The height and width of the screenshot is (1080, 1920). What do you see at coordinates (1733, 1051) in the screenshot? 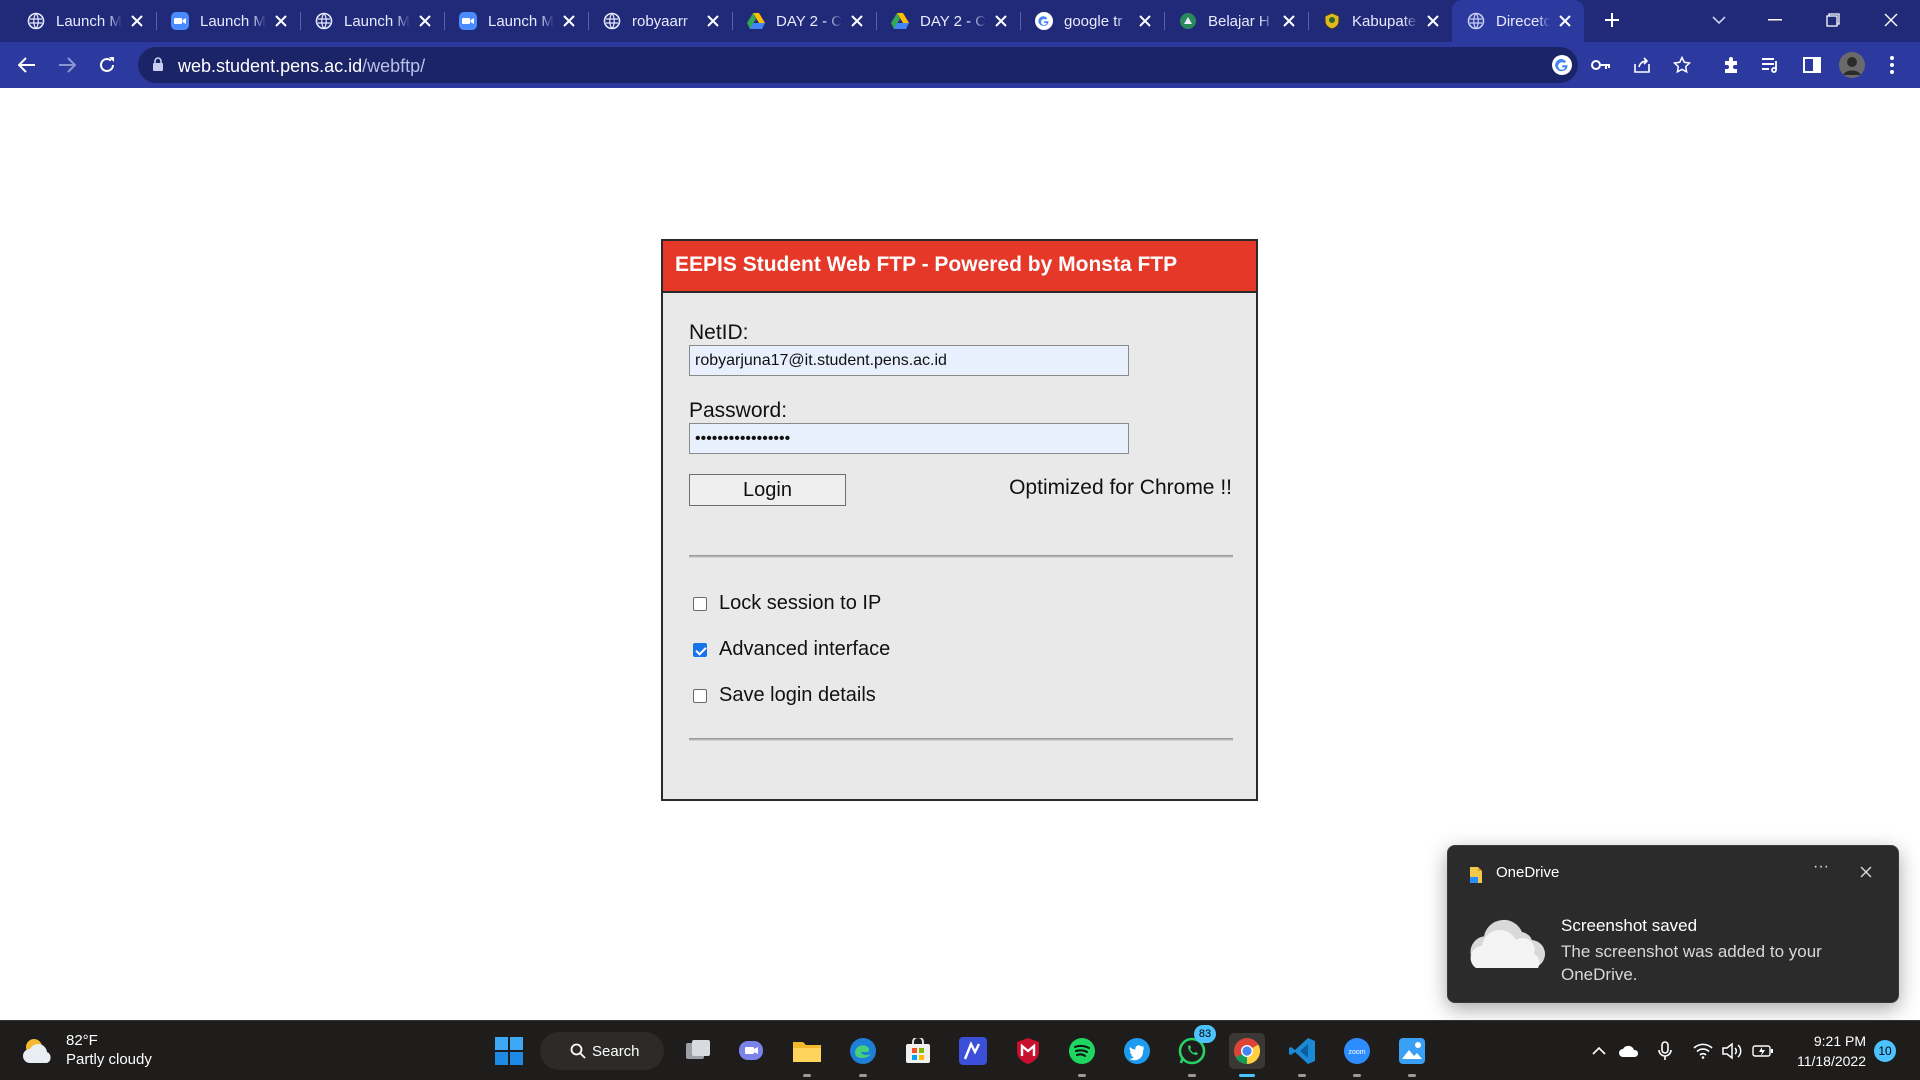
I see `volume-button` at bounding box center [1733, 1051].